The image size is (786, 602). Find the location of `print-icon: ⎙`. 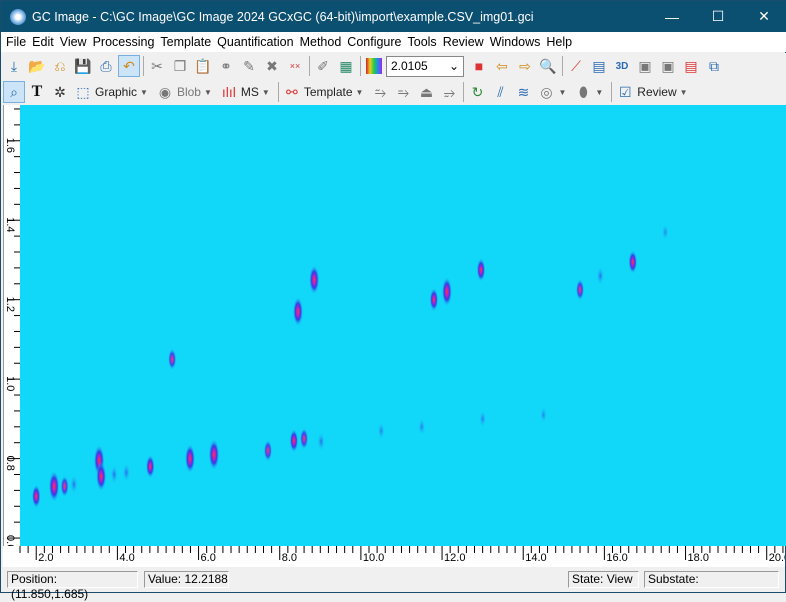

print-icon: ⎙ is located at coordinates (106, 66).